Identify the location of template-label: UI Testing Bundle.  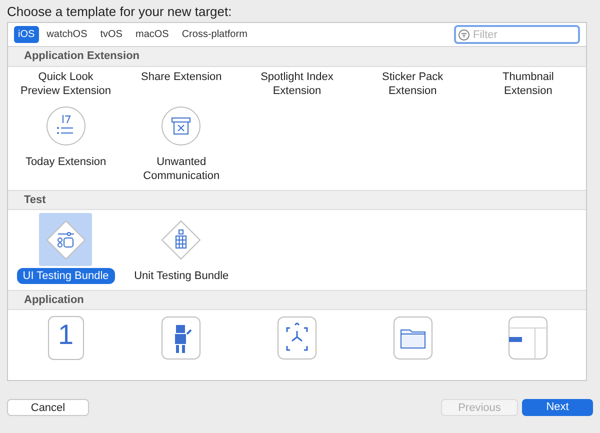
(65, 276).